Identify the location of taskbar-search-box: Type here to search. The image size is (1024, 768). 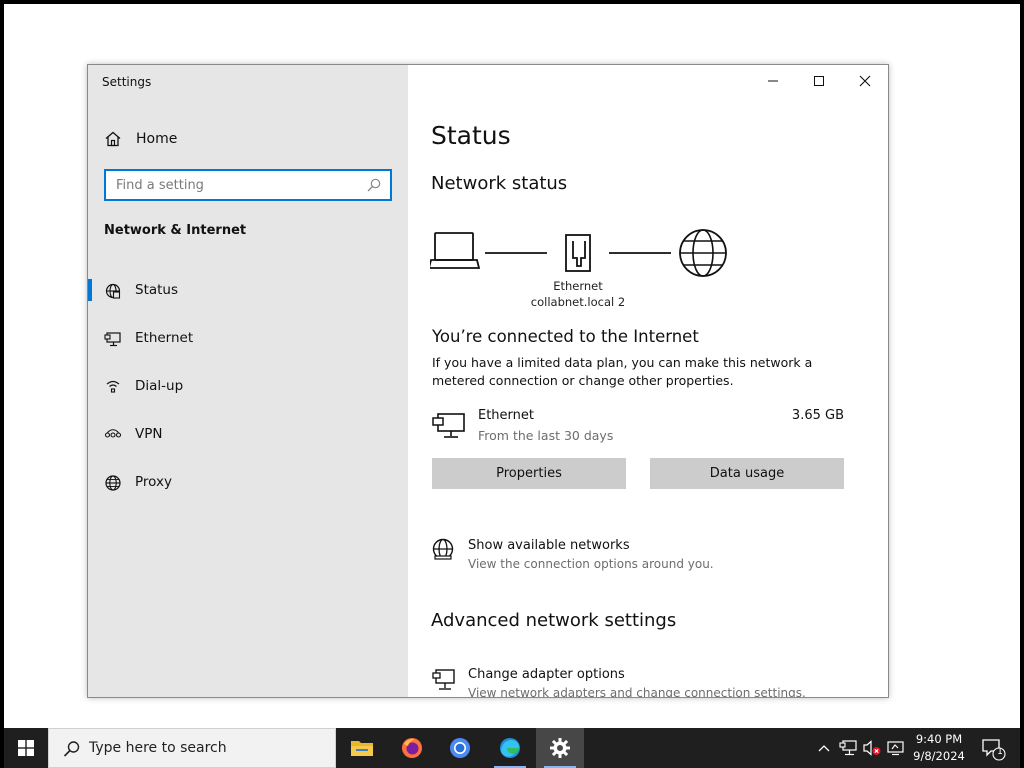
(192, 748).